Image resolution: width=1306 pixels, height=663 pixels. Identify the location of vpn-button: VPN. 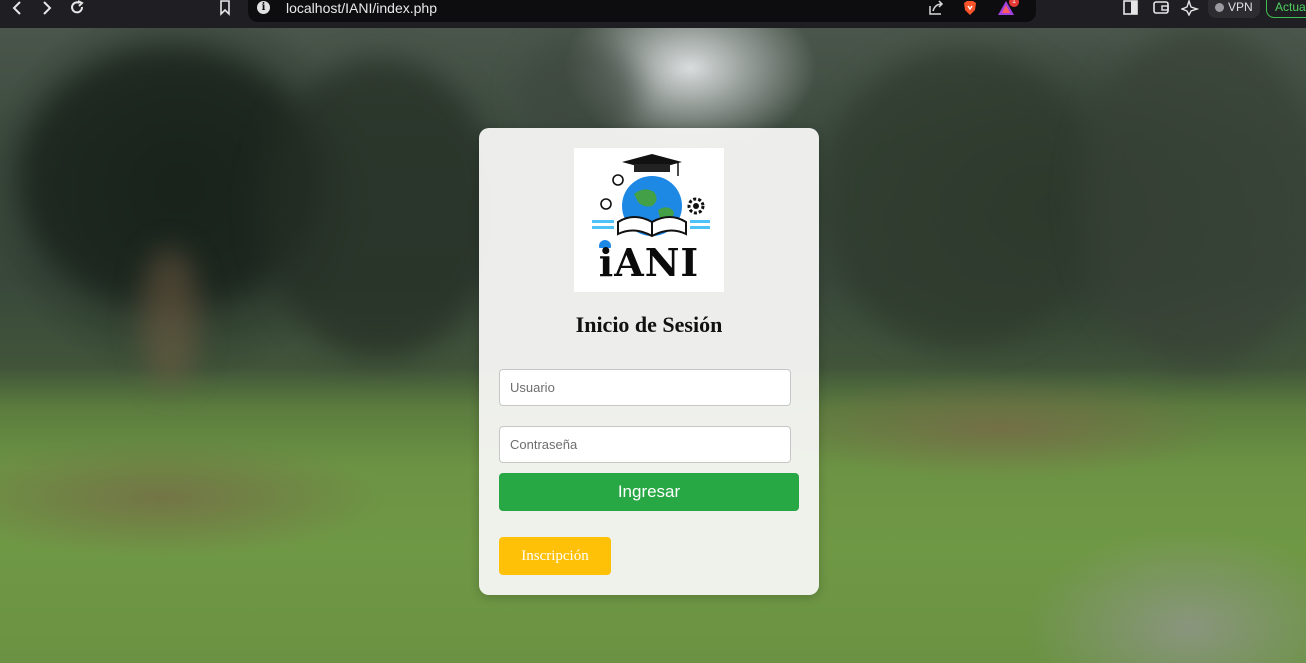
(1234, 9).